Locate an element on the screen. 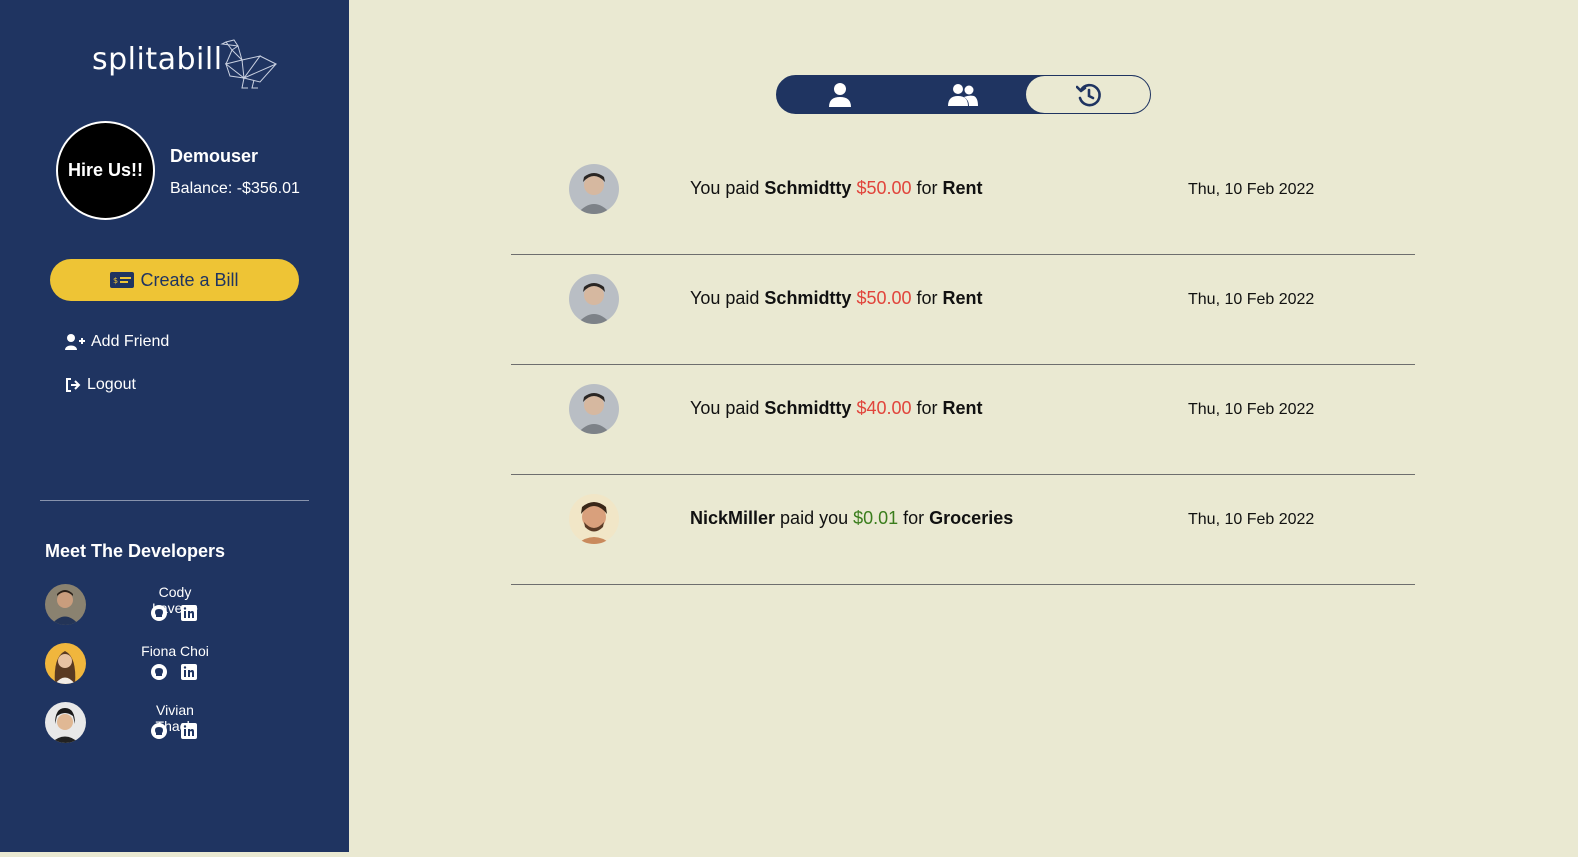  create-bill-label: Create a Bill is located at coordinates (189, 279).